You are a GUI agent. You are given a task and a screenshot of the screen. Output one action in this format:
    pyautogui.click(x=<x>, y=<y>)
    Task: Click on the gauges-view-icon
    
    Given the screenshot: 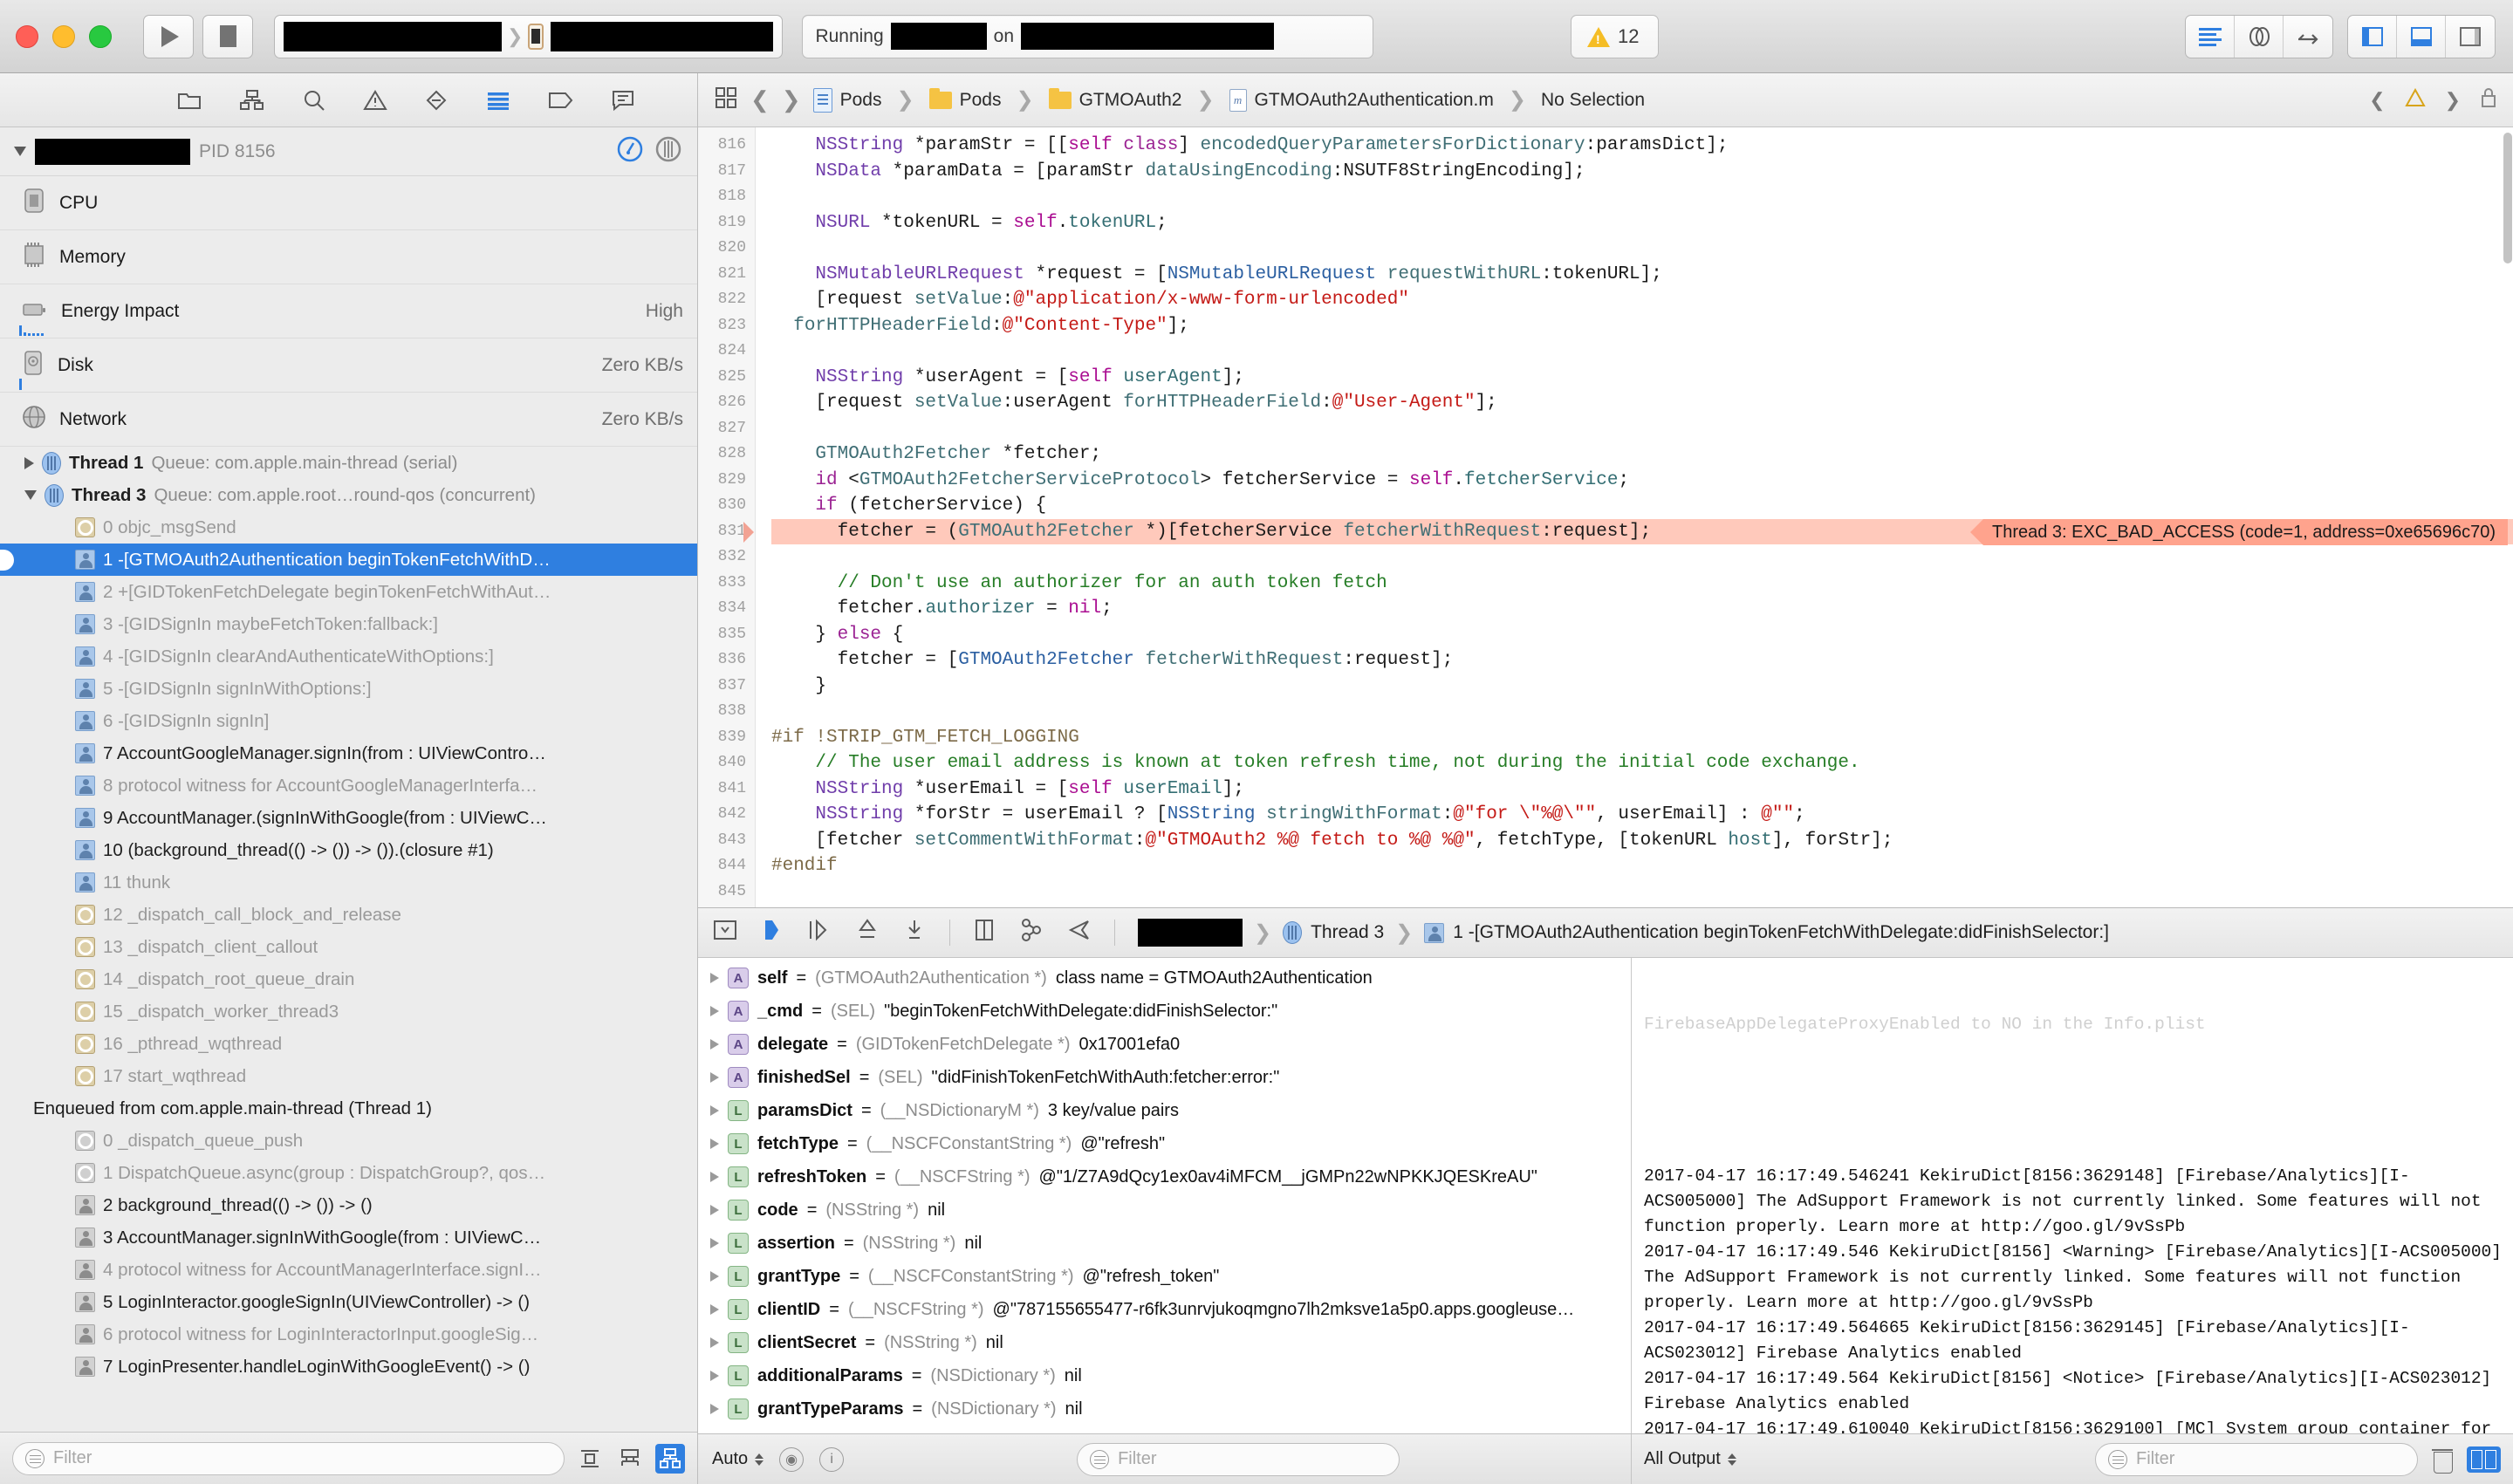 What is the action you would take?
    pyautogui.click(x=630, y=151)
    